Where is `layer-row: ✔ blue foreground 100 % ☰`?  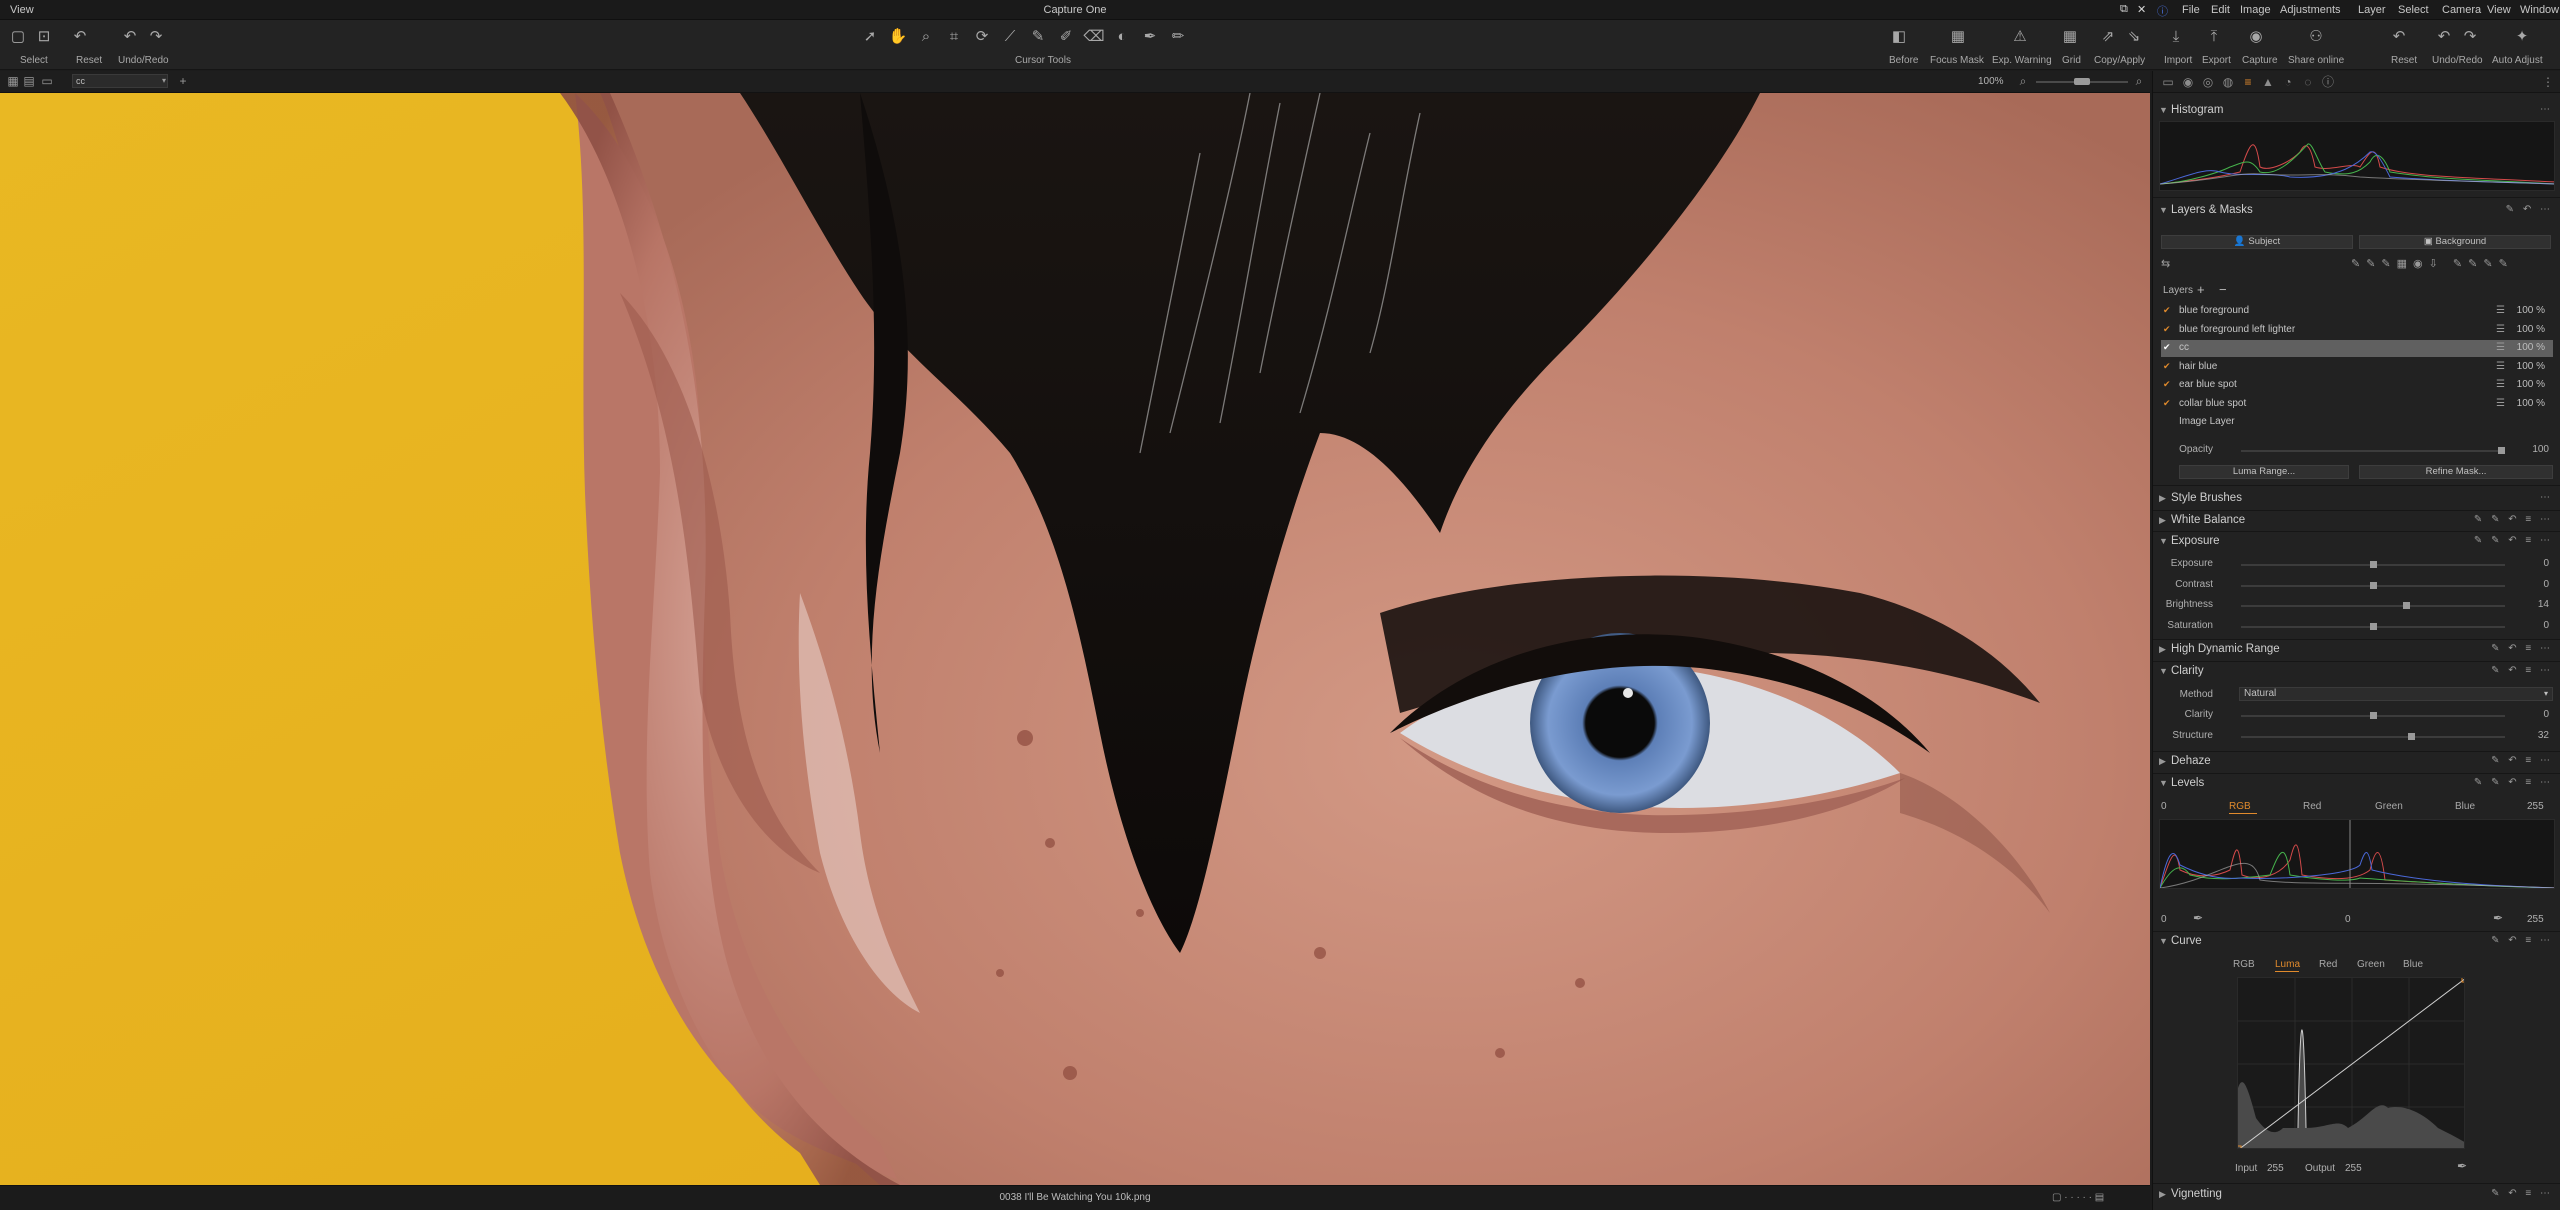
layer-row: ✔ blue foreground 100 % ☰ is located at coordinates (2357, 311).